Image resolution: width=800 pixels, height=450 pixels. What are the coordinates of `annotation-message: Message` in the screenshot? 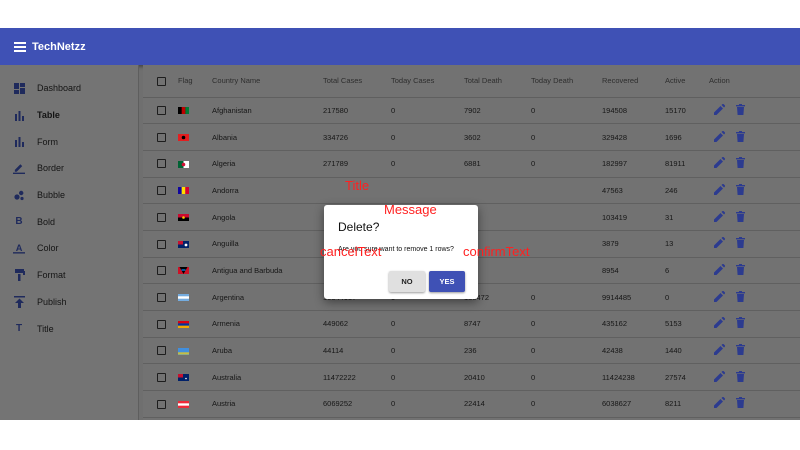 It's located at (410, 209).